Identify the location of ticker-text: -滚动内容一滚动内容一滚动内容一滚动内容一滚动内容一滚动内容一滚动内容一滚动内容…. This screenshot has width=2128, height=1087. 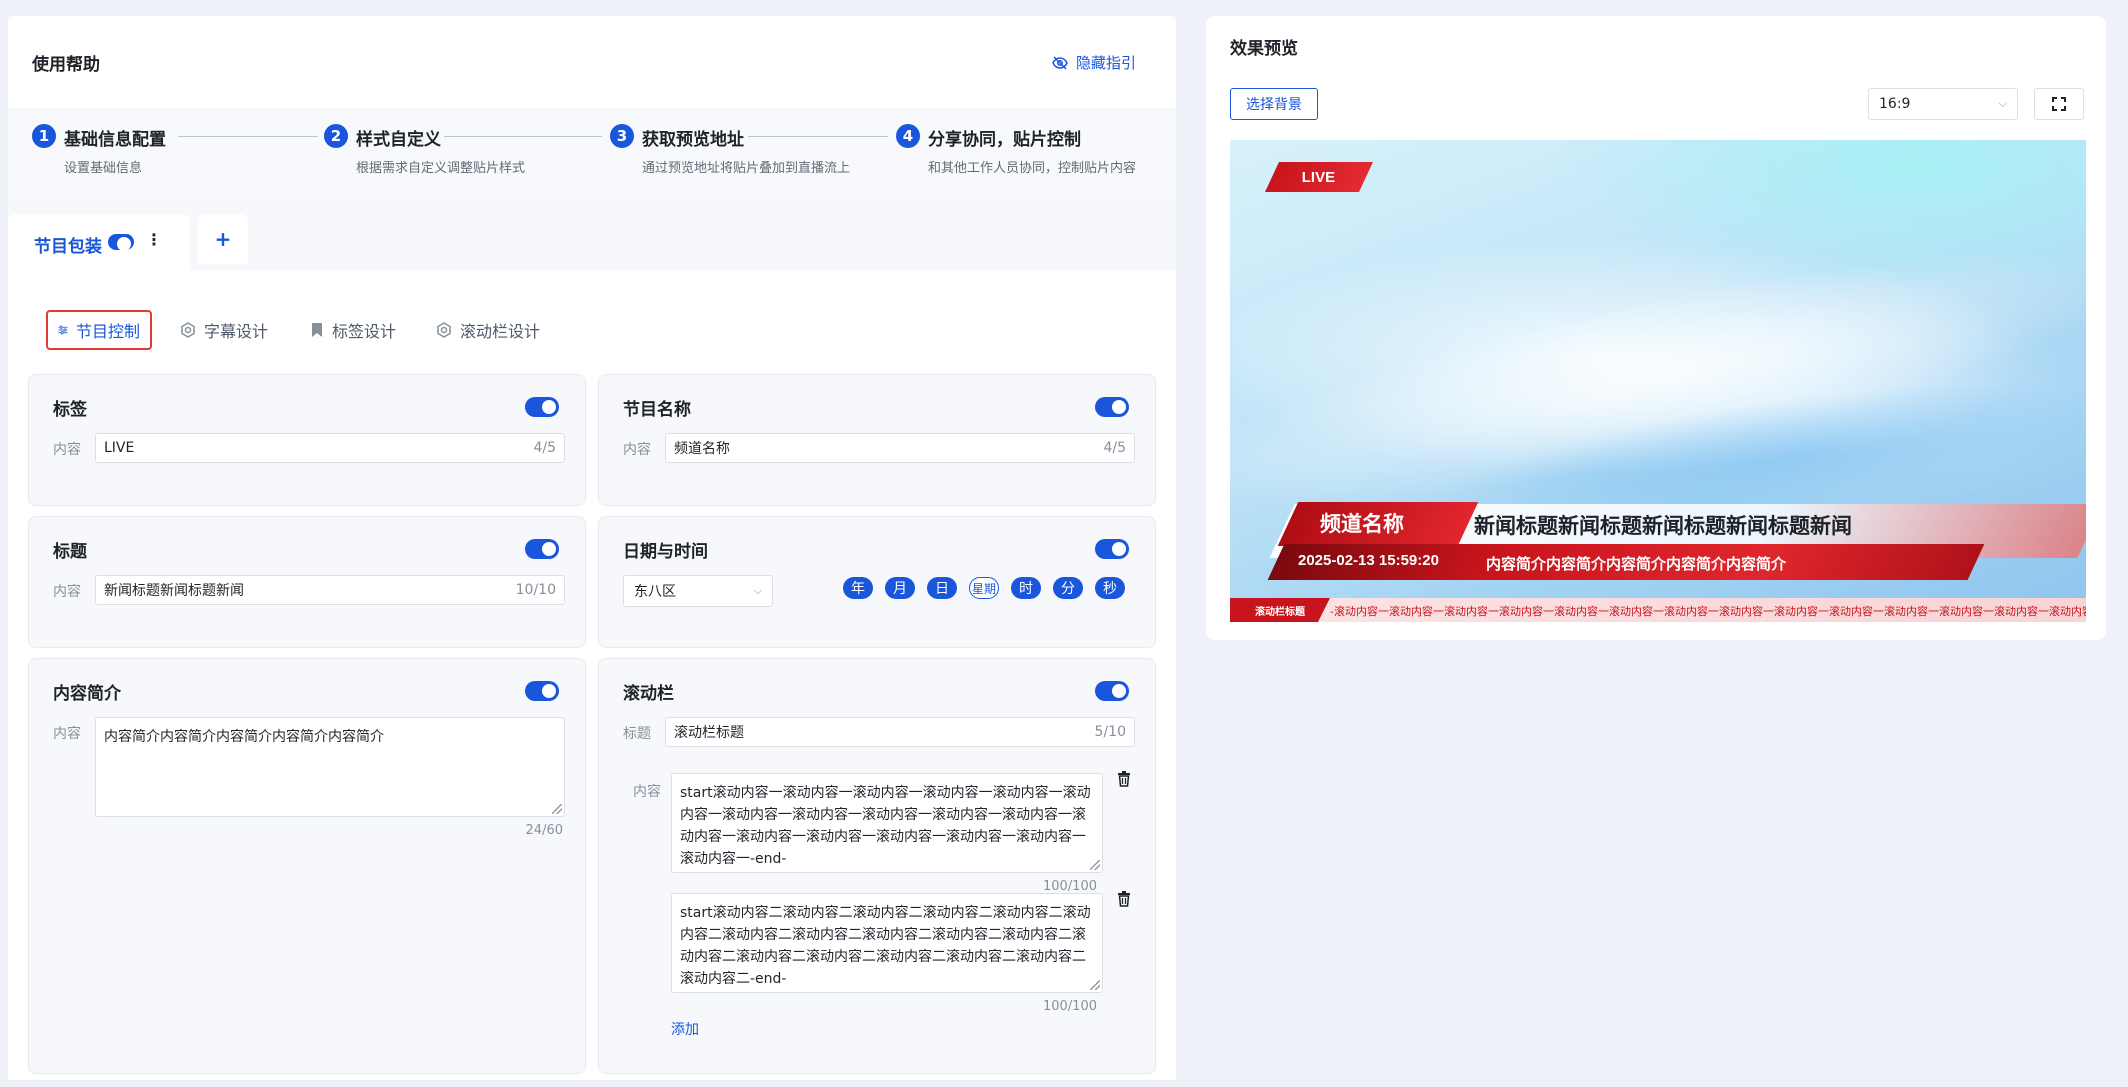
(1708, 611).